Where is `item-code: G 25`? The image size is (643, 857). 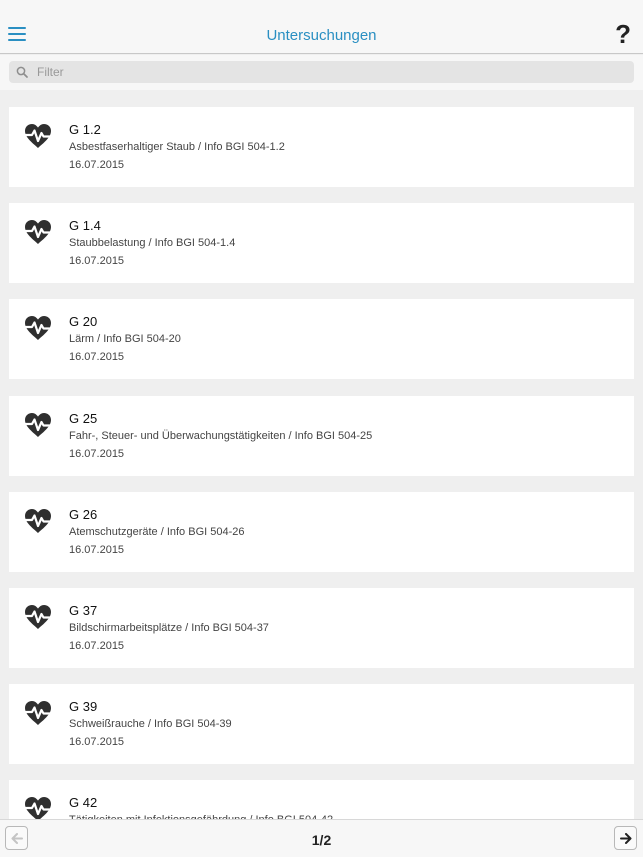 item-code: G 25 is located at coordinates (83, 418).